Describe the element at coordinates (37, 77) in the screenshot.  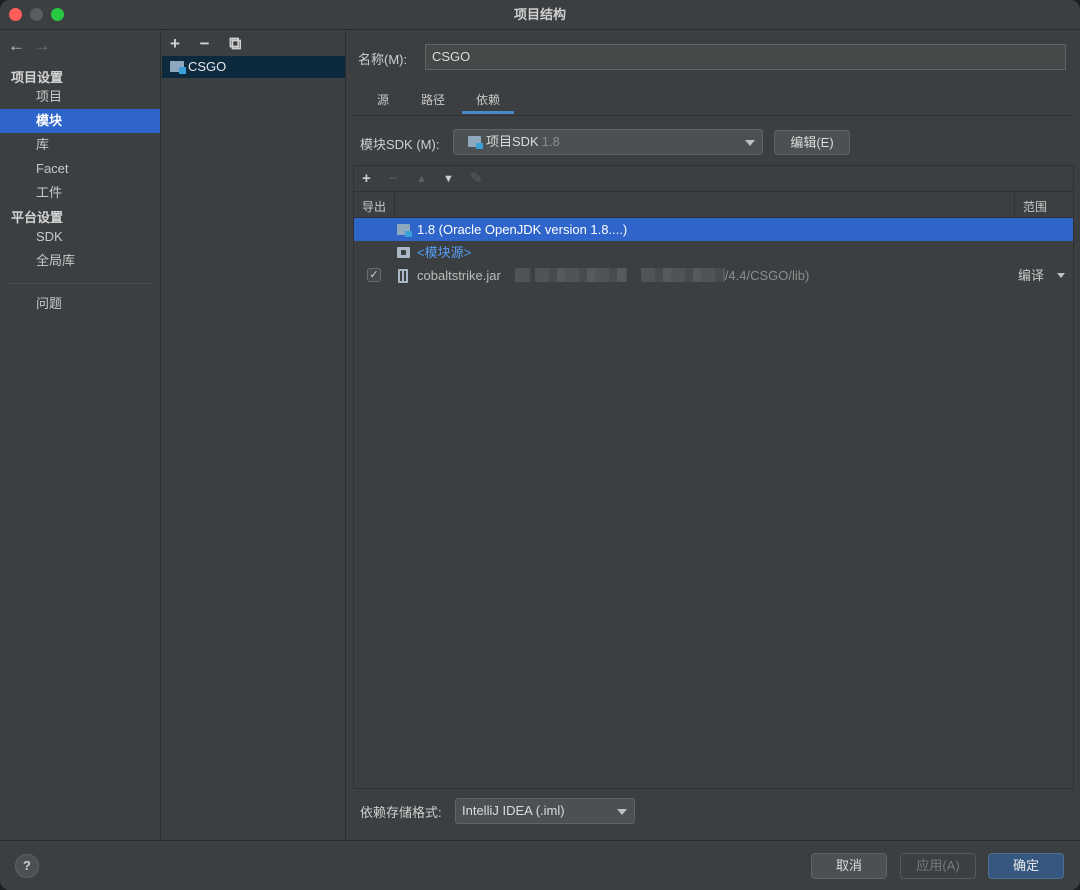
I see `project-settings-header: 项目设置` at that location.